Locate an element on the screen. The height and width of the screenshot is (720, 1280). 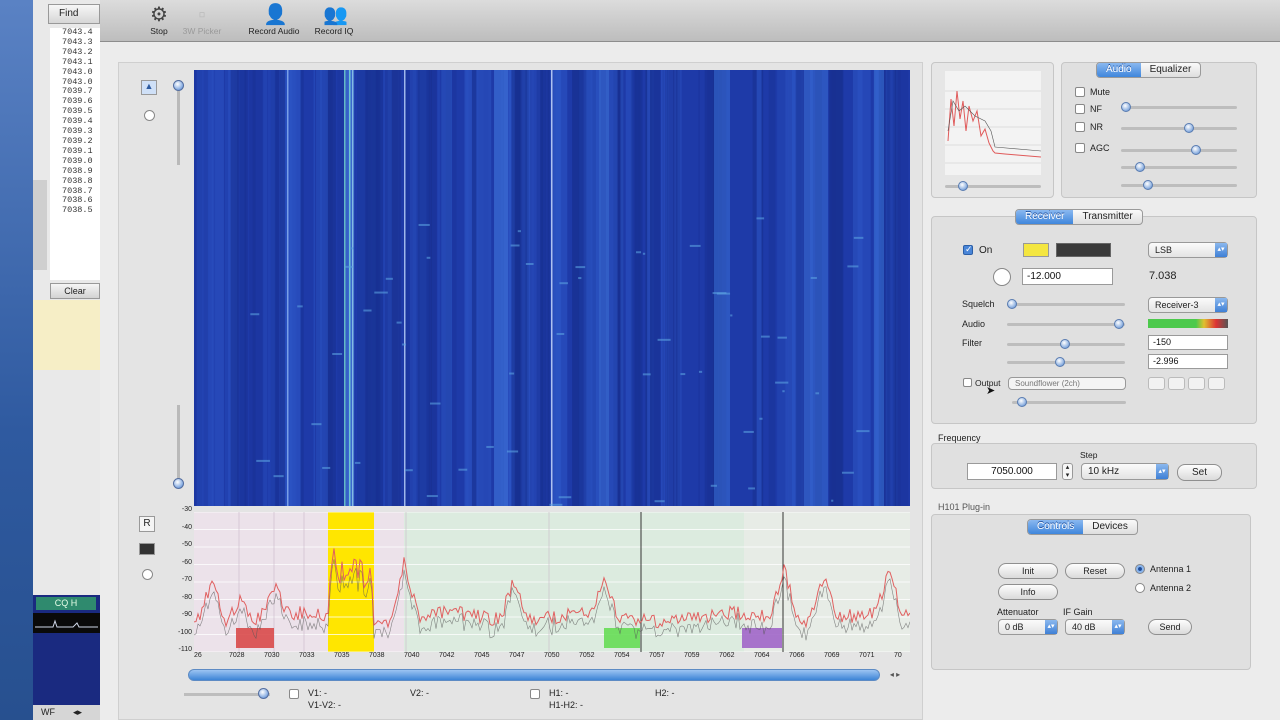
tab-controls: Controls is located at coordinates (1056, 527).